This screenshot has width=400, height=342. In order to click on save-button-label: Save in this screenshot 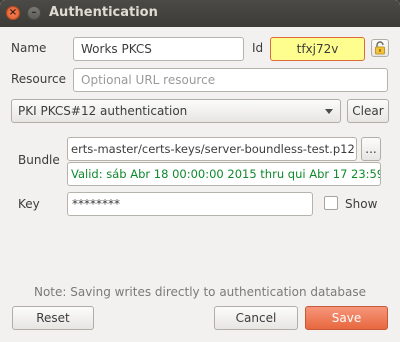, I will do `click(346, 318)`.